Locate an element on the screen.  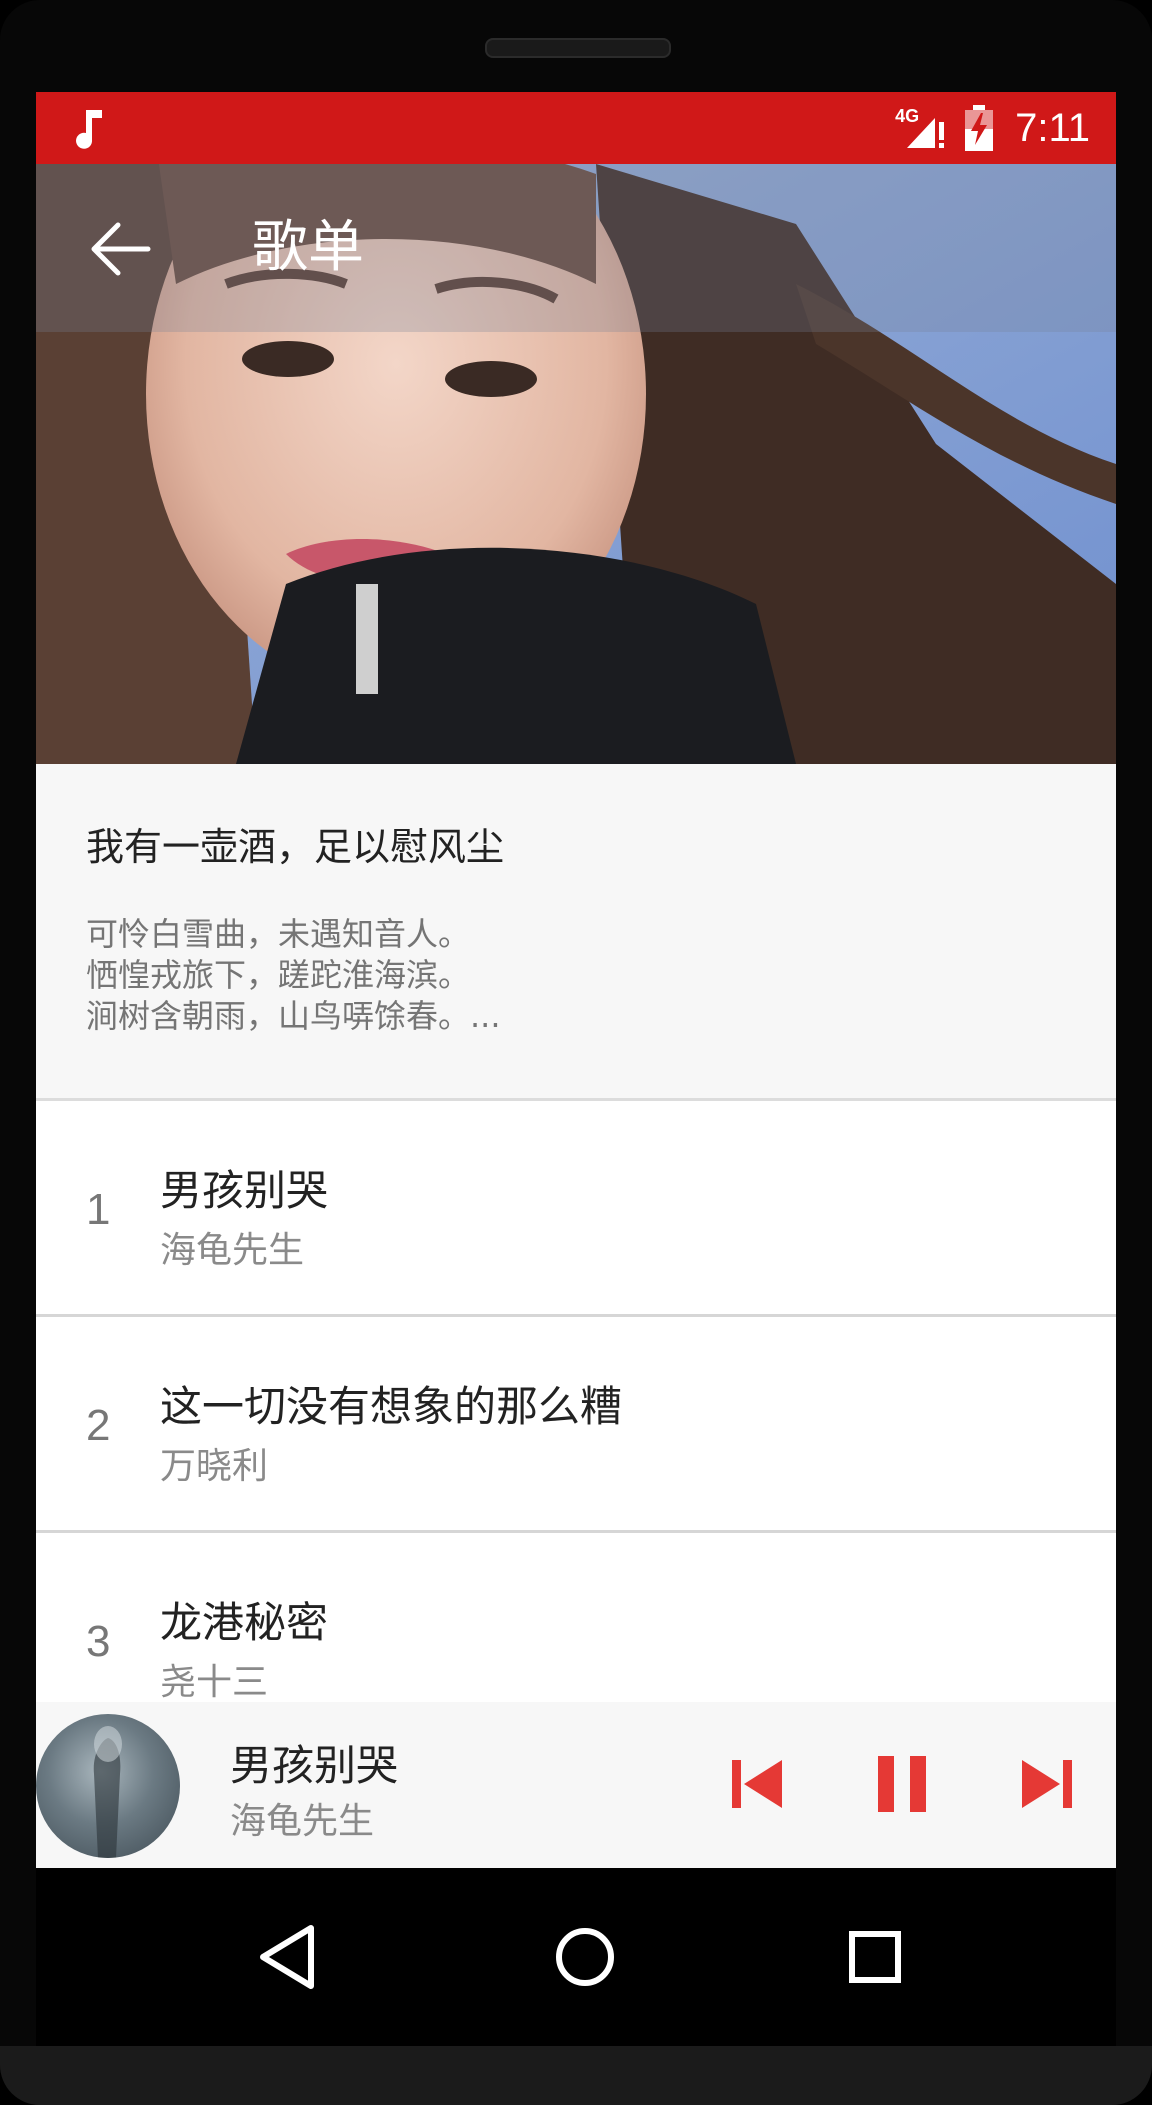
song-row: 2 这一切没有想象的那么糟 万晓利 is located at coordinates (576, 1425).